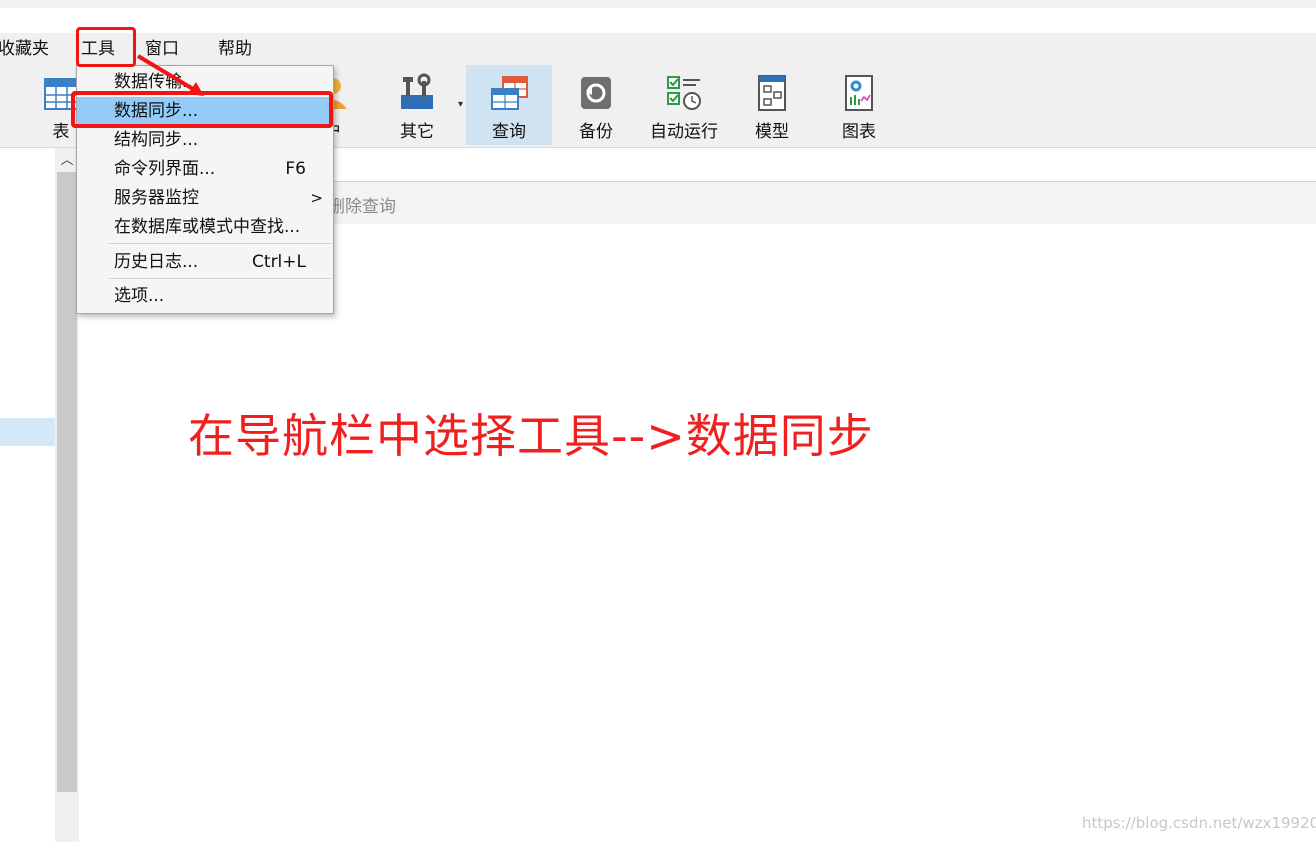 The image size is (1316, 842). What do you see at coordinates (1199, 823) in the screenshot?
I see `watermark: https://blog.csdn.net/wzx199201` at bounding box center [1199, 823].